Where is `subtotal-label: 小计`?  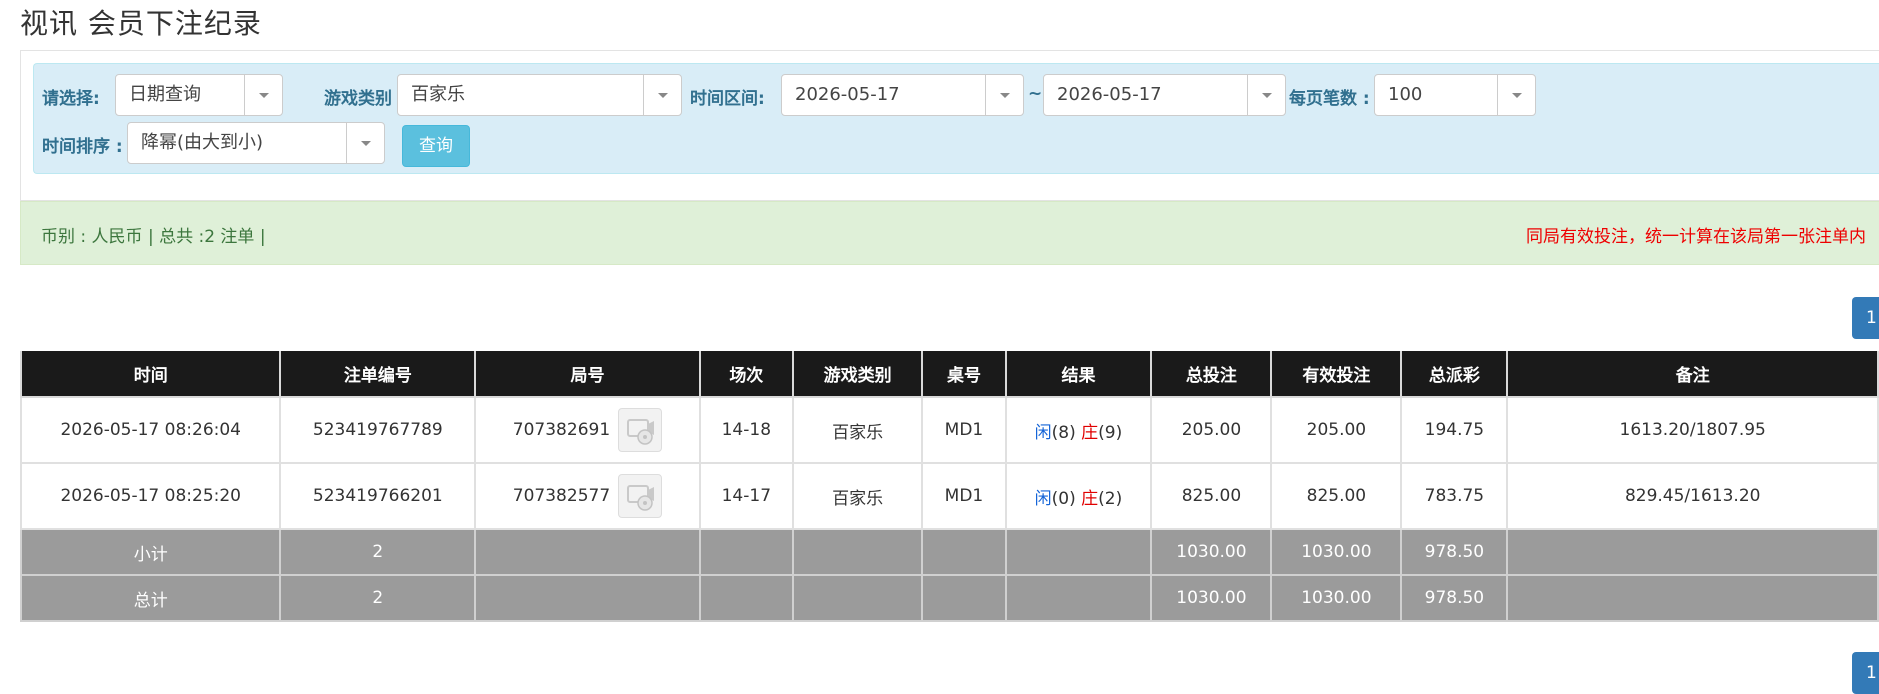
subtotal-label: 小计 is located at coordinates (150, 552).